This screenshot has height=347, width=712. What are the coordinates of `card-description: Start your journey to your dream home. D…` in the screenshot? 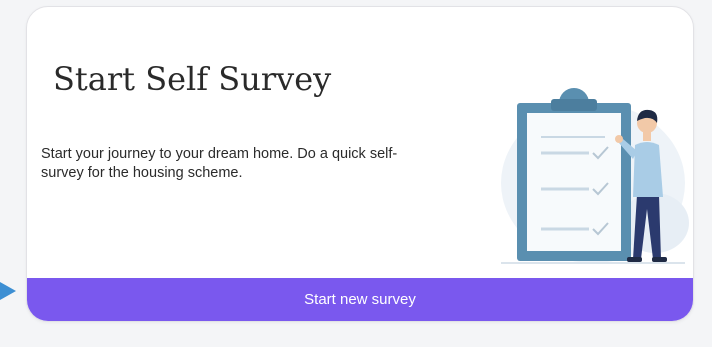 It's located at (219, 163).